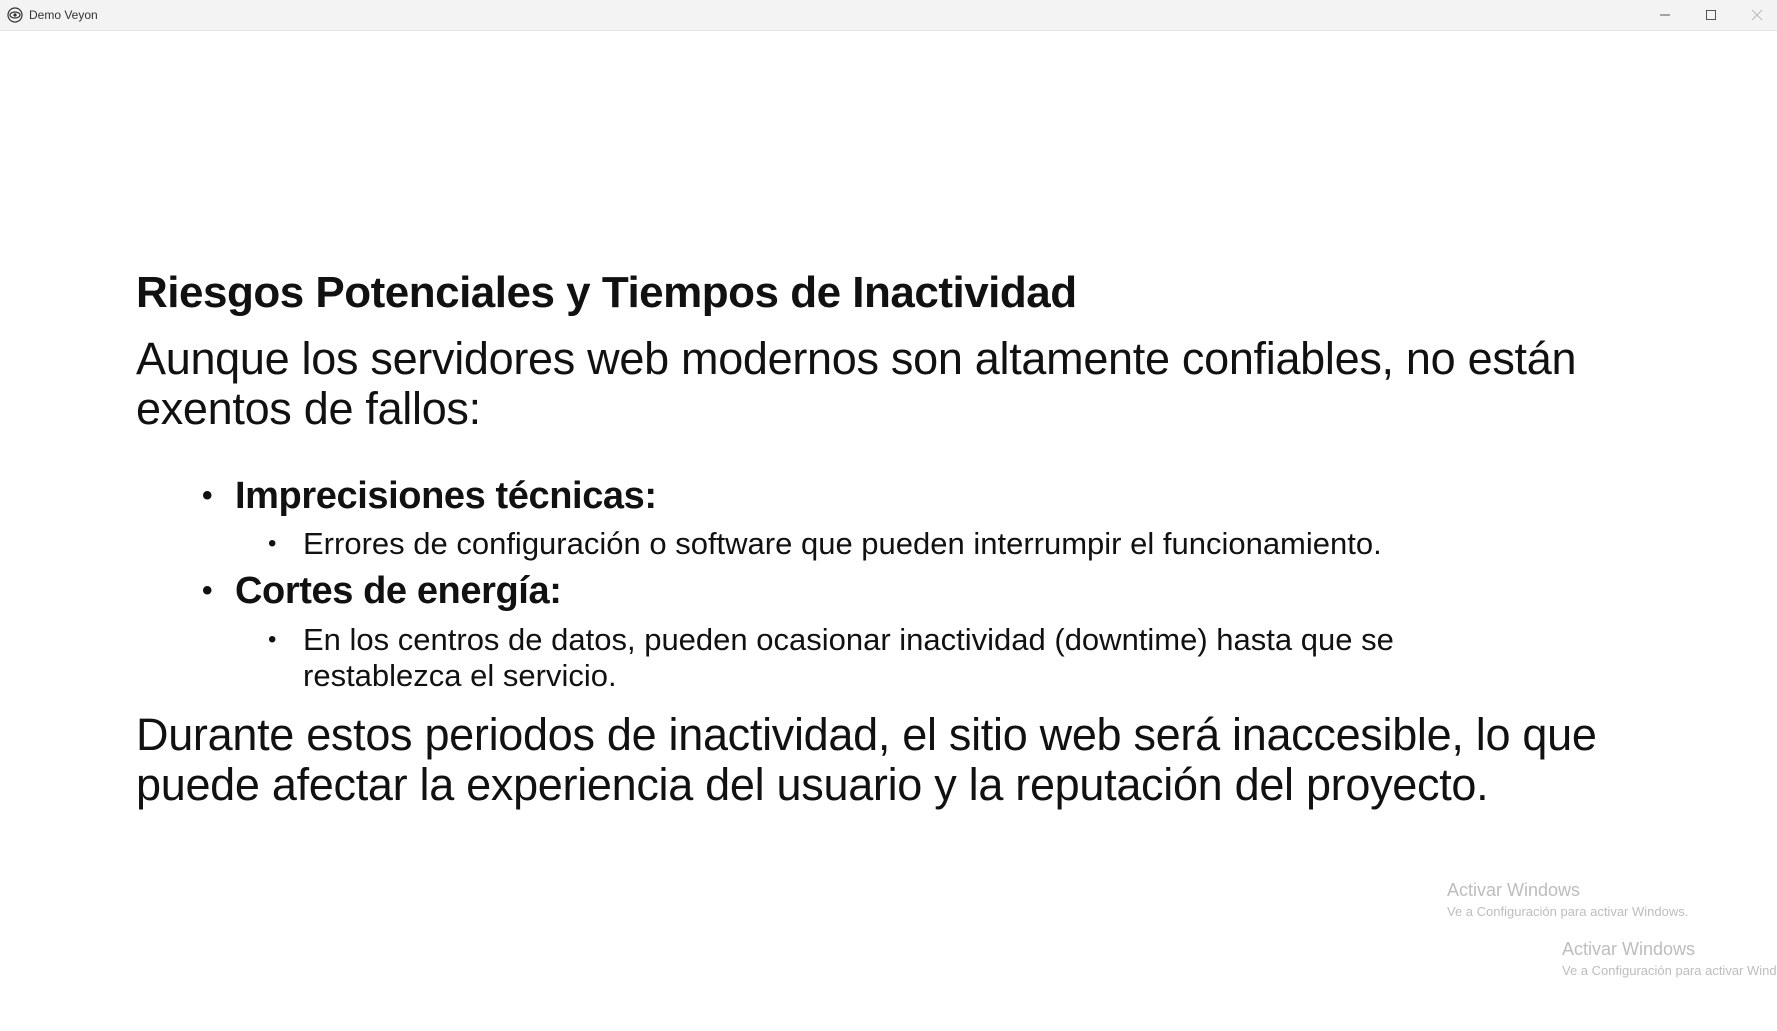  I want to click on maximize-icon, so click(1711, 15).